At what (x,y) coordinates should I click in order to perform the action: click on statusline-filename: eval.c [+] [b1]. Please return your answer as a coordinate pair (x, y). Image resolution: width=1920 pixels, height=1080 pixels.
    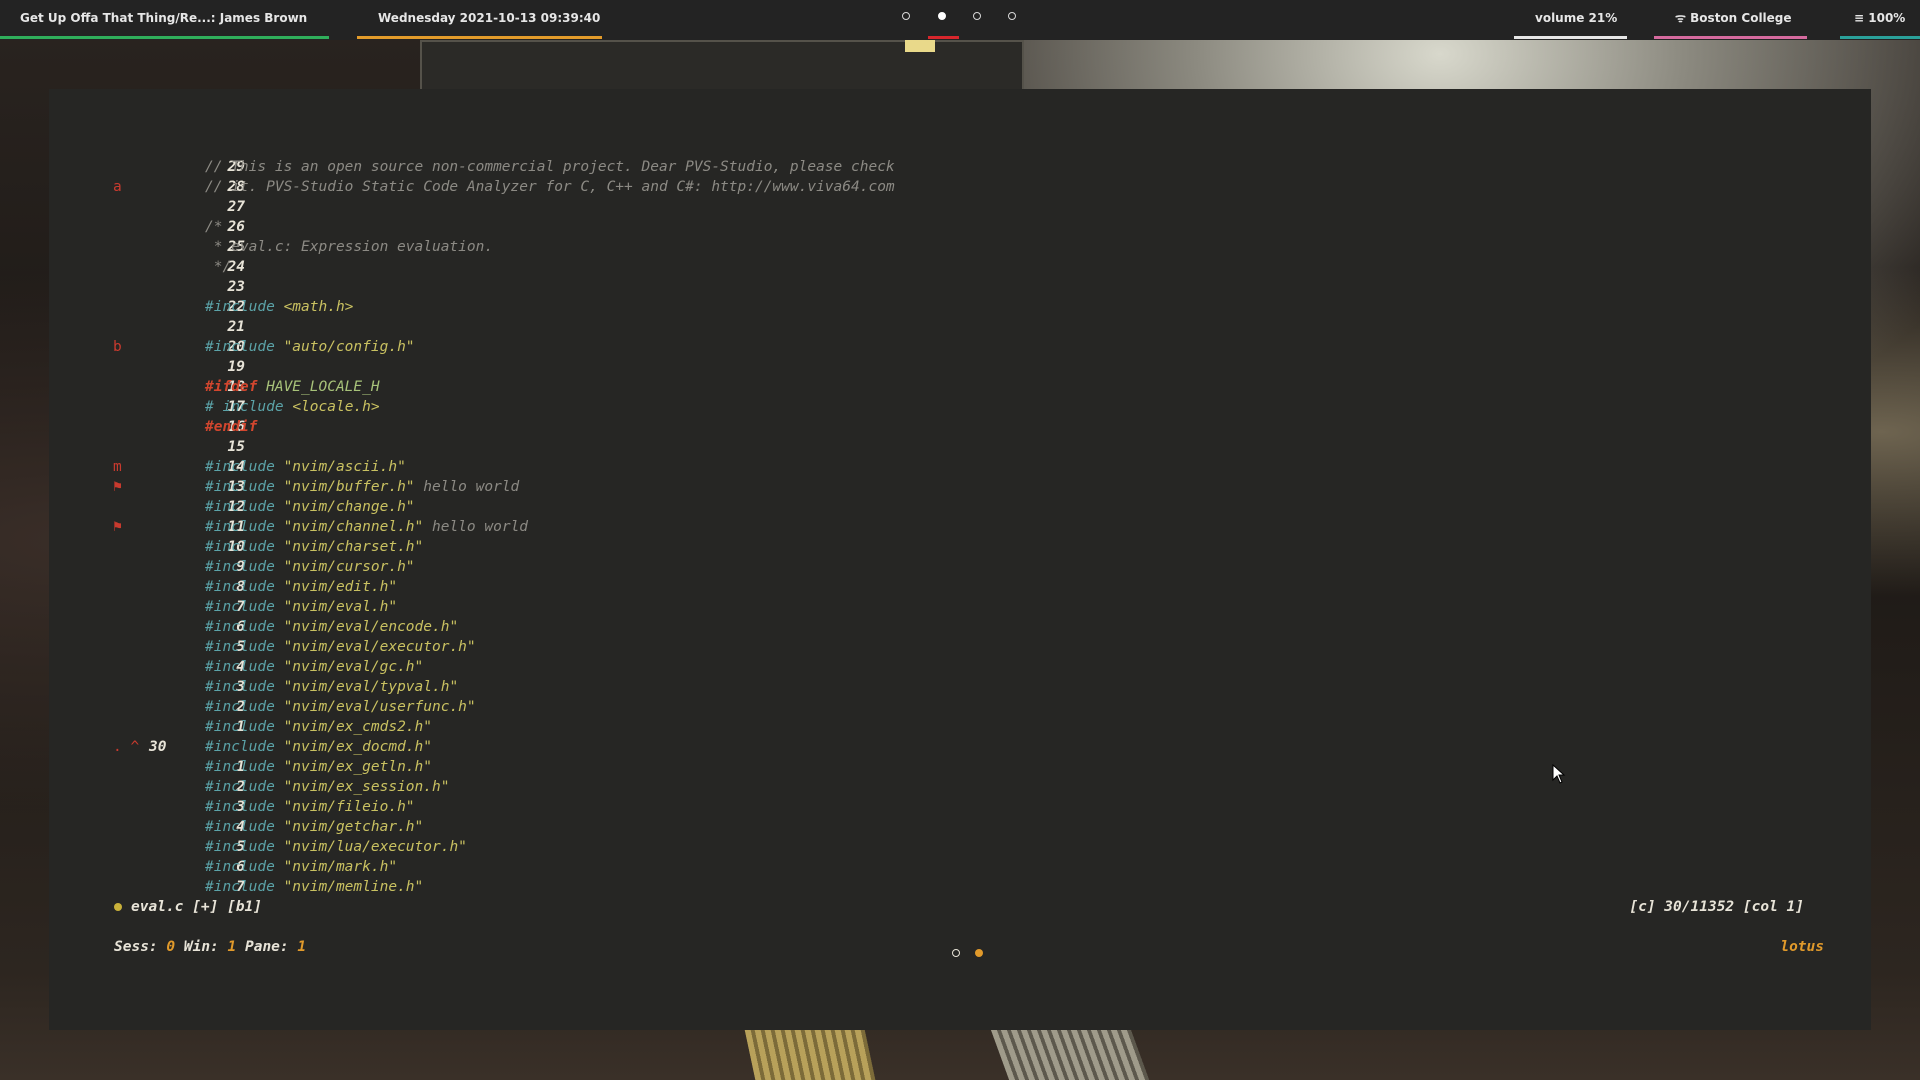
    Looking at the image, I should click on (196, 907).